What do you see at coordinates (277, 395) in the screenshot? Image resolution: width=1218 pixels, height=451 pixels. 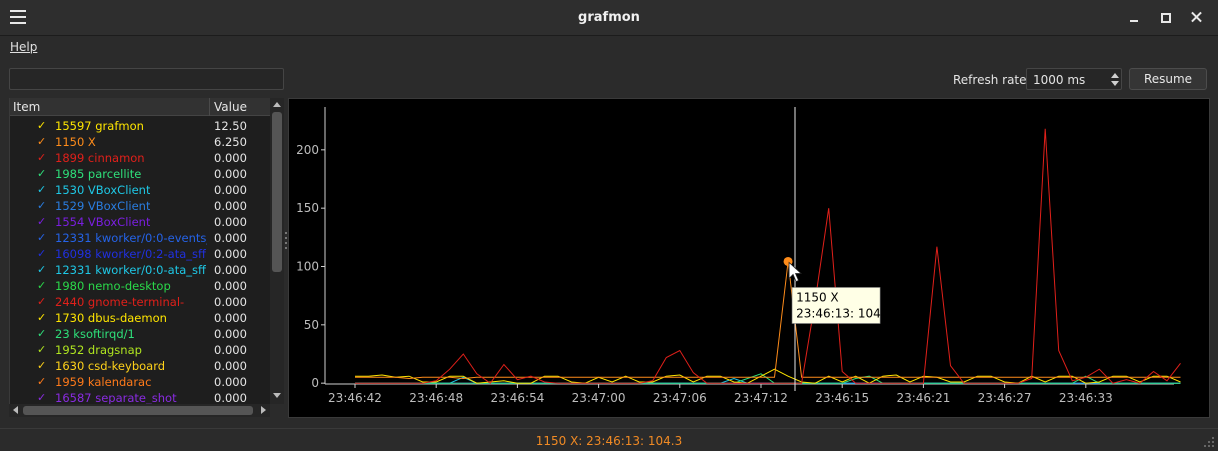 I see `scroll-down-icon` at bounding box center [277, 395].